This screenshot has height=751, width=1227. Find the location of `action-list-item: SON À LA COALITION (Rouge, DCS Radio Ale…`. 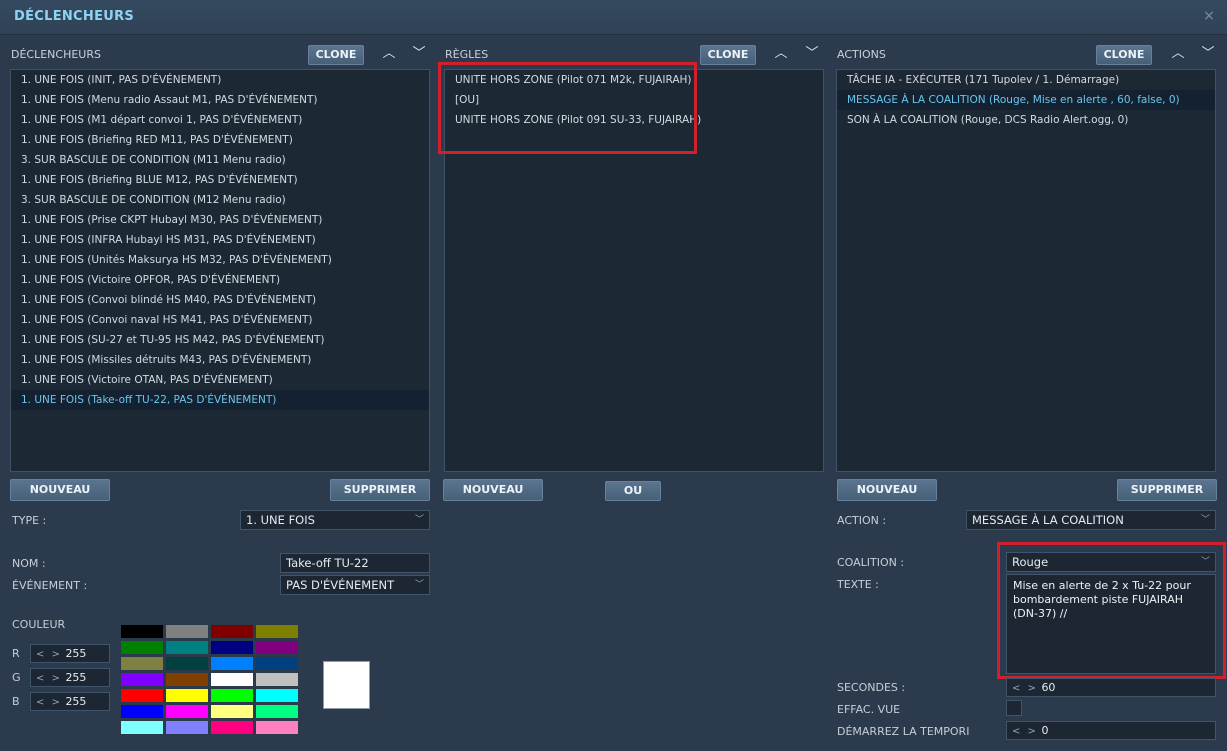

action-list-item: SON À LA COALITION (Rouge, DCS Radio Ale… is located at coordinates (1026, 120).